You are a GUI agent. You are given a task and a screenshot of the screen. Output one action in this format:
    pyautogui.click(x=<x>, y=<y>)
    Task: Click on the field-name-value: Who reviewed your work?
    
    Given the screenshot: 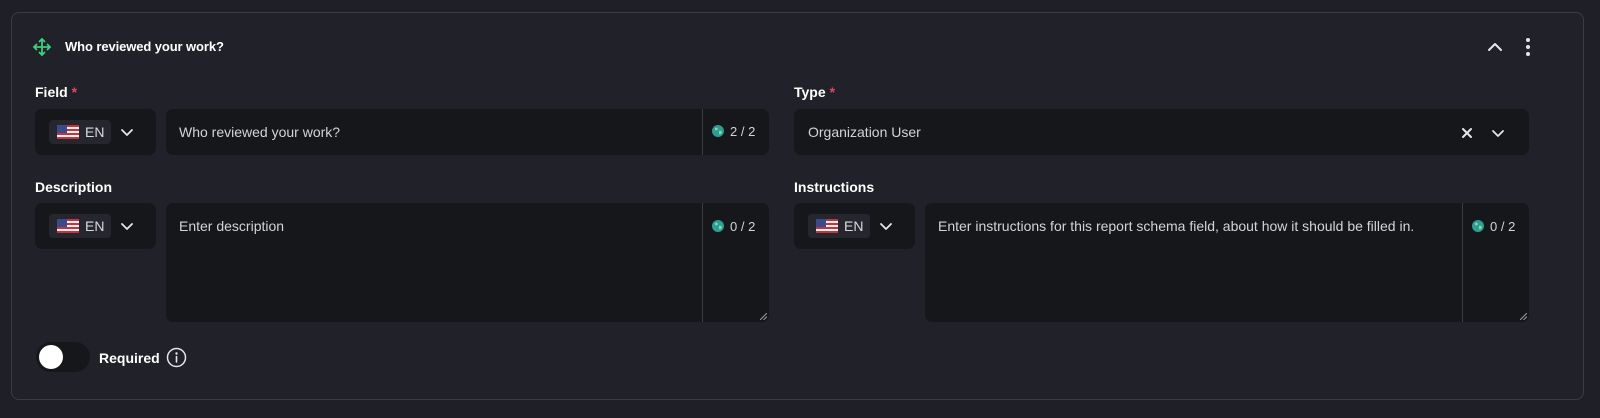 What is the action you would take?
    pyautogui.click(x=260, y=132)
    